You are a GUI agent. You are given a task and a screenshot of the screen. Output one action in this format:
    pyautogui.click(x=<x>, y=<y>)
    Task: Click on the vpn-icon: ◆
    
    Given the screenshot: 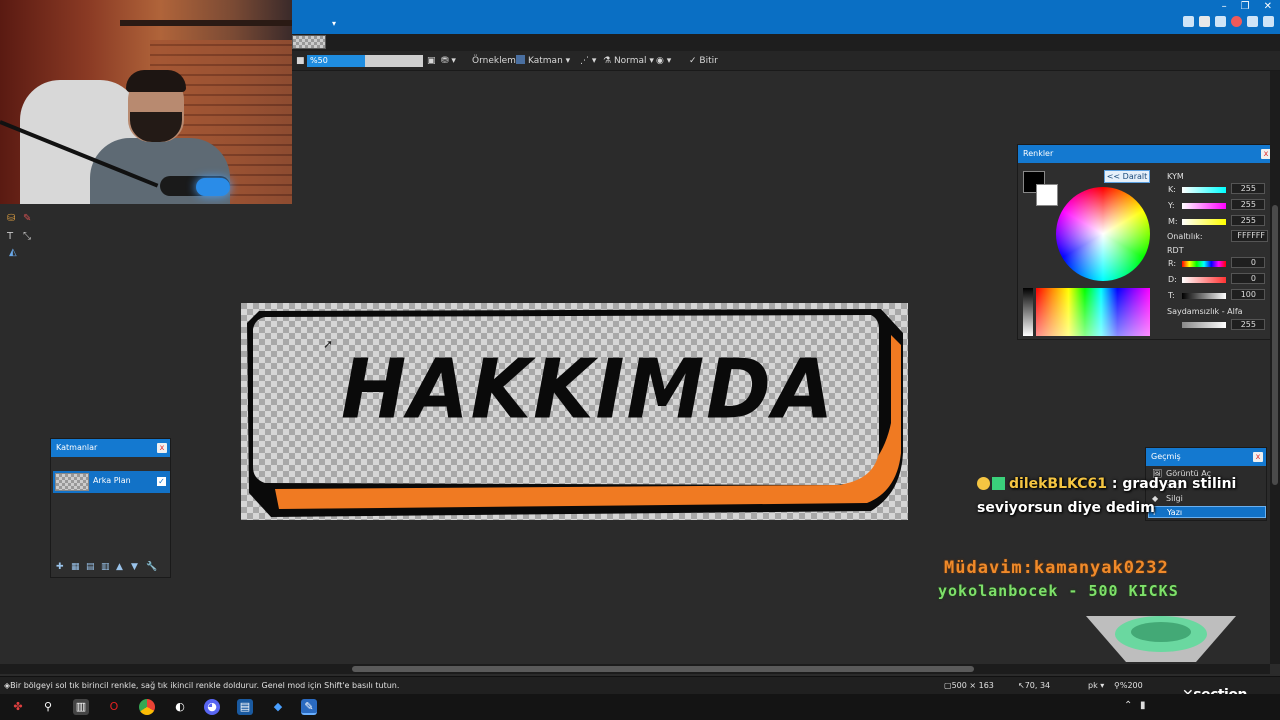 What is the action you would take?
    pyautogui.click(x=278, y=707)
    